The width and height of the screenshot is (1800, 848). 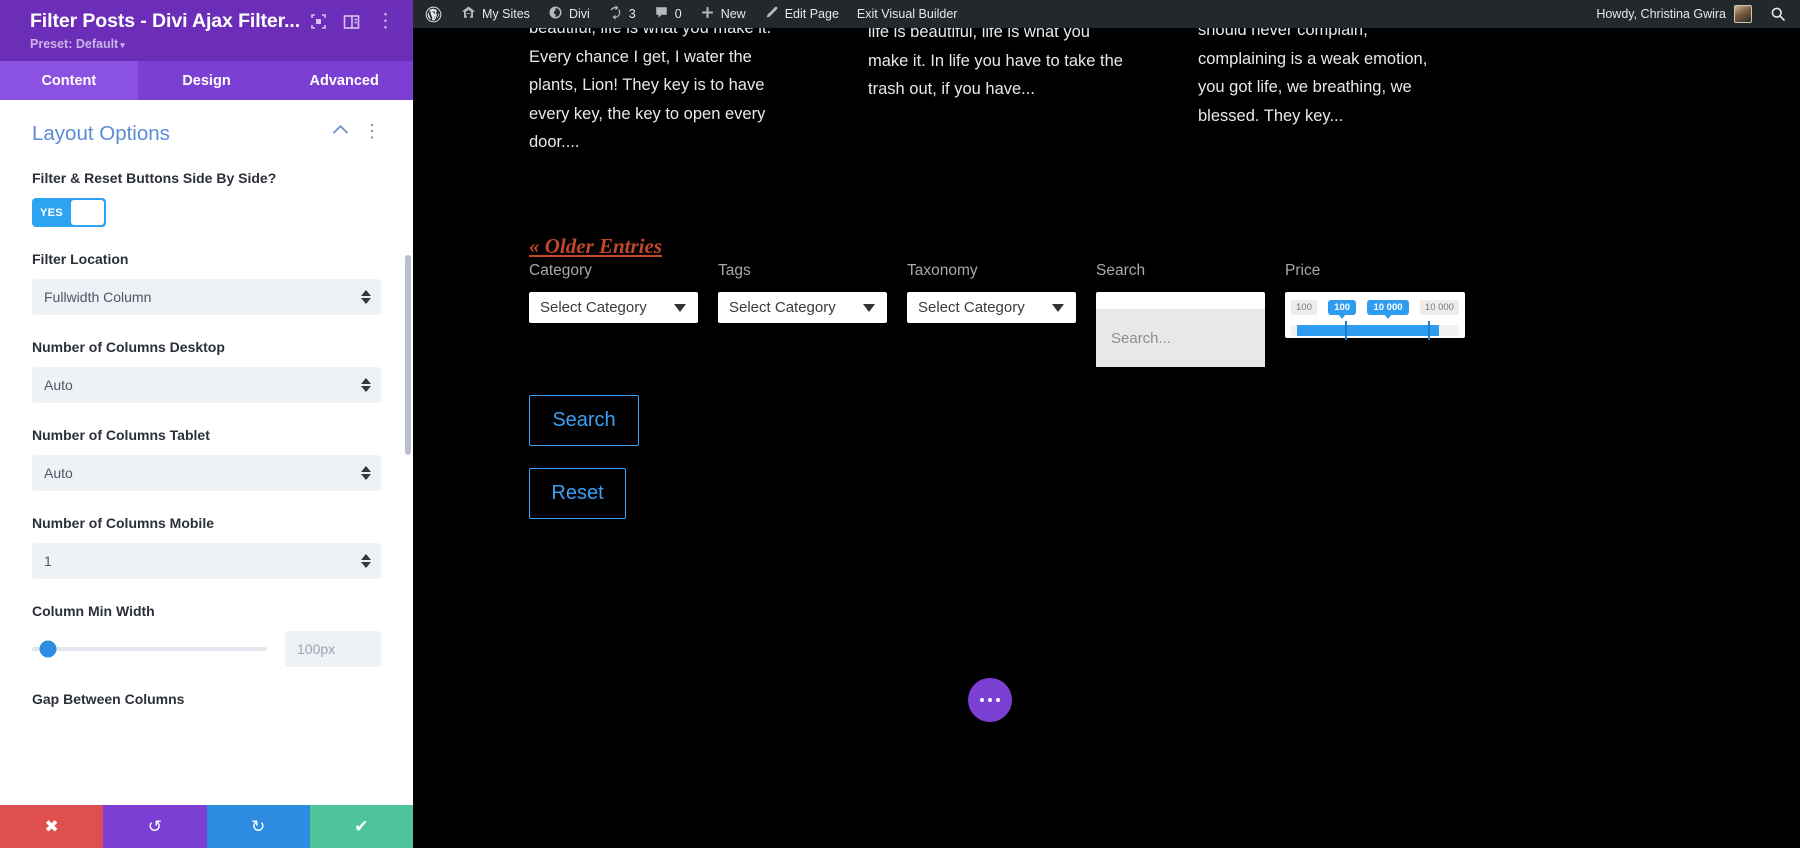 I want to click on filter-search: Search, so click(x=1181, y=314).